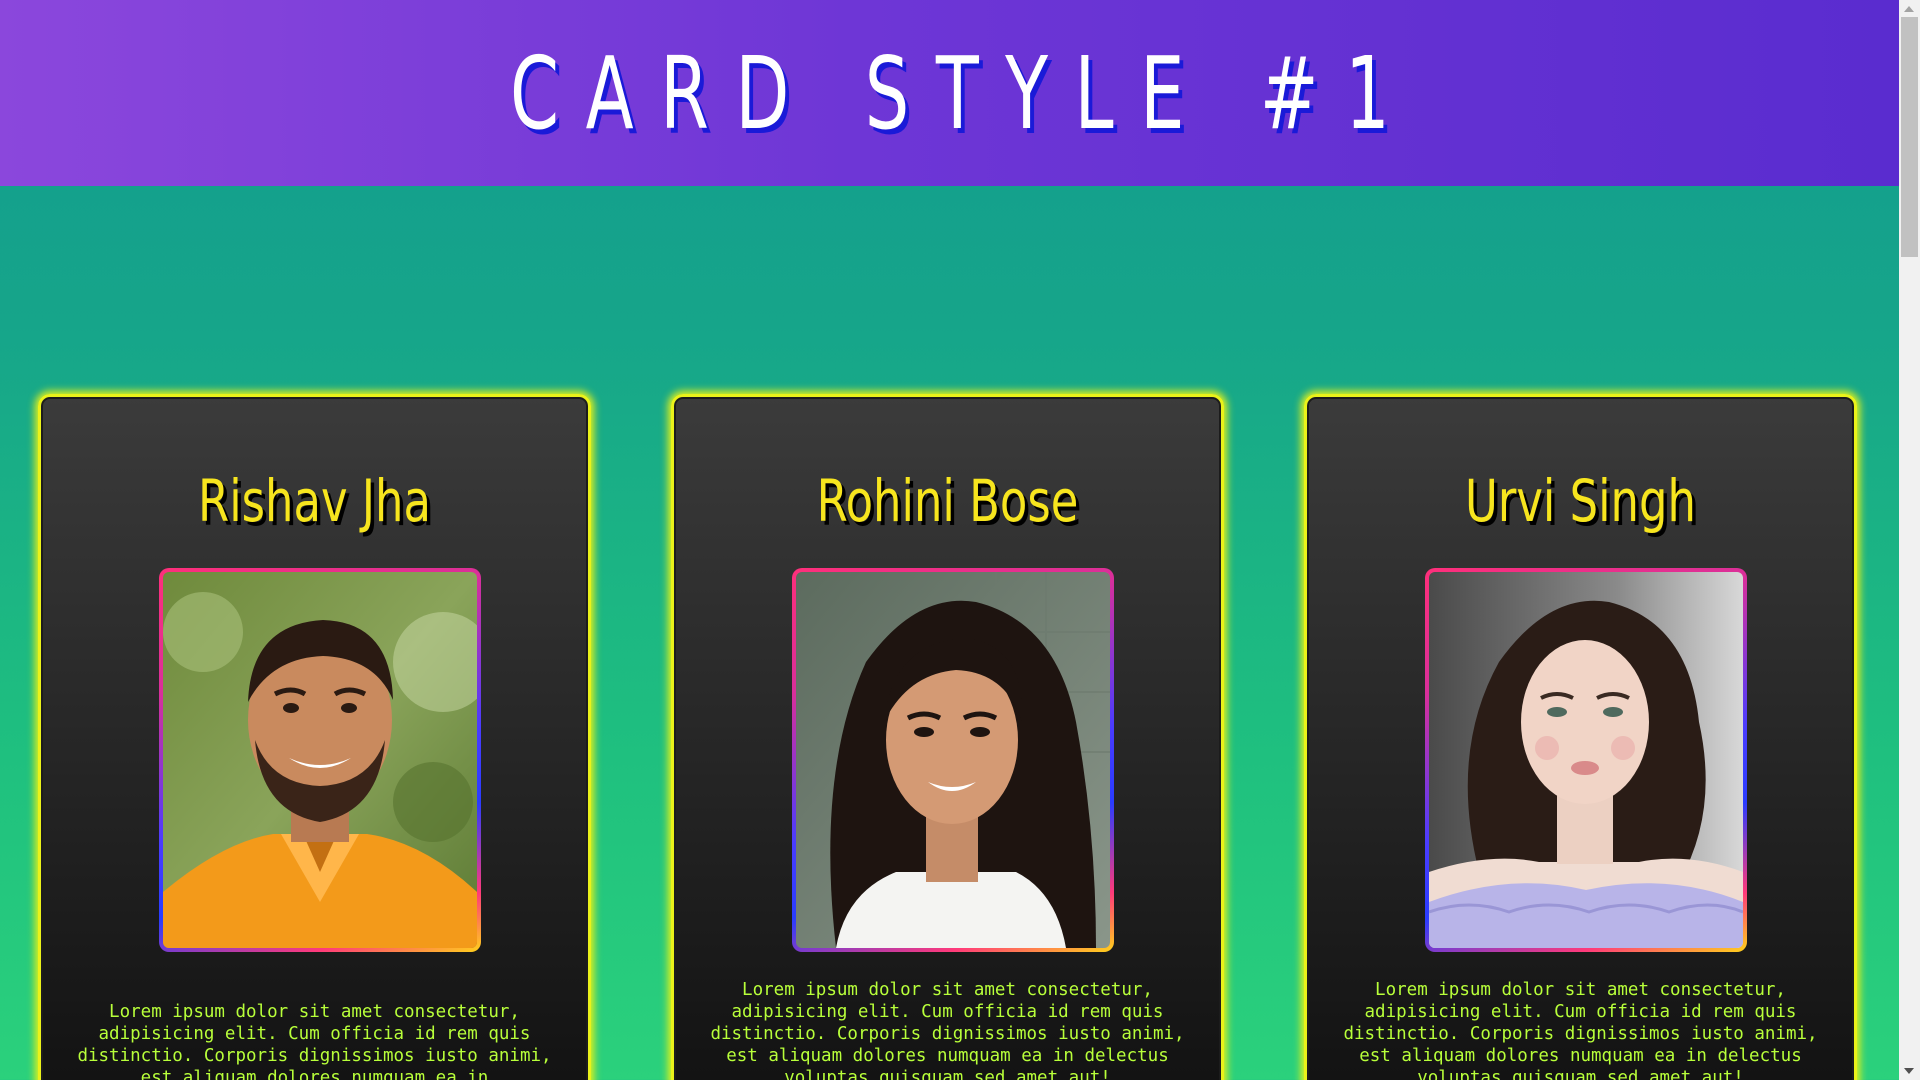 This screenshot has width=1920, height=1080. What do you see at coordinates (1909, 137) in the screenshot?
I see `scroll-thumb` at bounding box center [1909, 137].